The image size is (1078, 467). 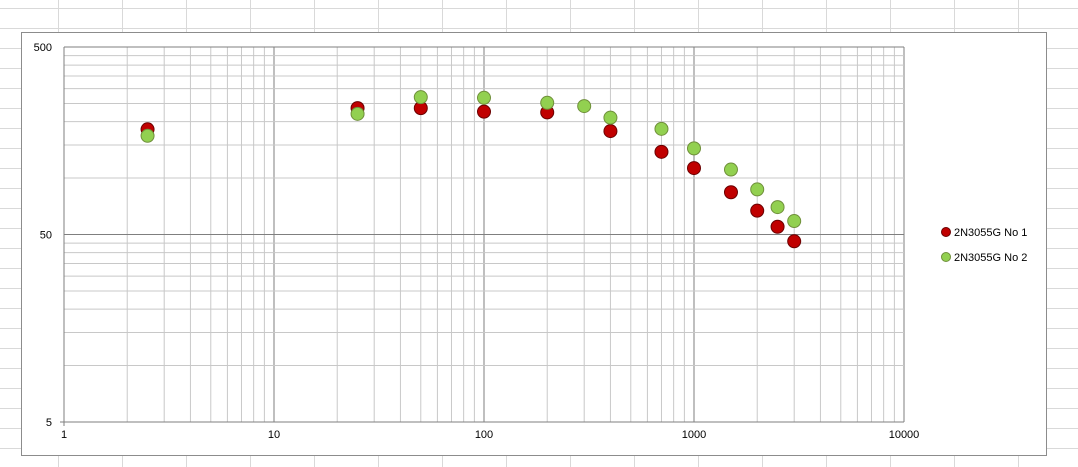 I want to click on x-tick-label: 10, so click(x=274, y=435).